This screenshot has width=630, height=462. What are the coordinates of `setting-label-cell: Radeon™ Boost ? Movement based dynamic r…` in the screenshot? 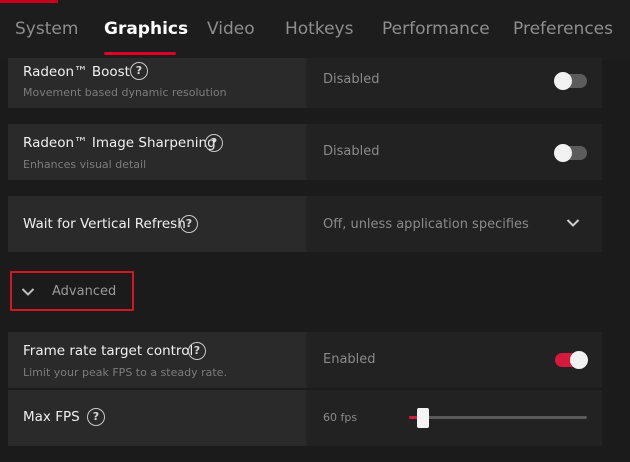 It's located at (156, 83).